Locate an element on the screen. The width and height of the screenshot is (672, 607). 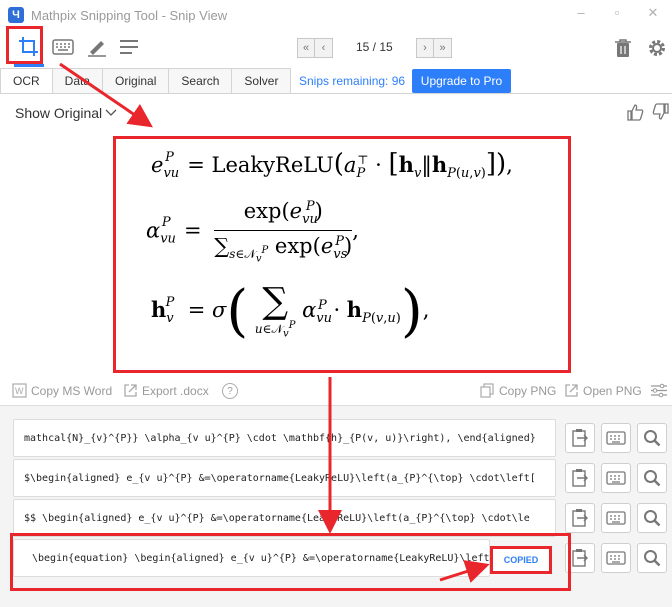
equation-line-2: αvuP = exp(evuP) ∑s∈𝒩vP exp(evsP) , is located at coordinates (252, 232).